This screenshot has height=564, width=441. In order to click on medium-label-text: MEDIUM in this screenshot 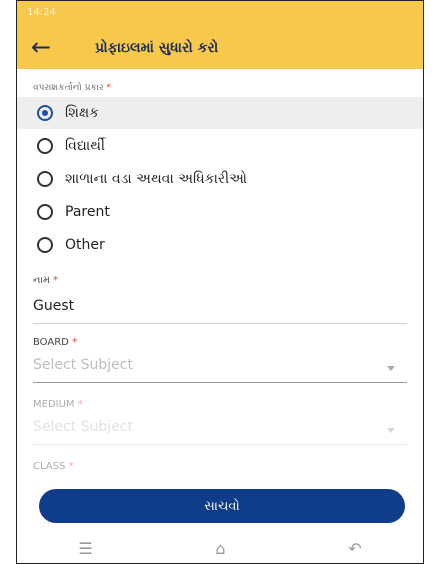, I will do `click(54, 404)`.